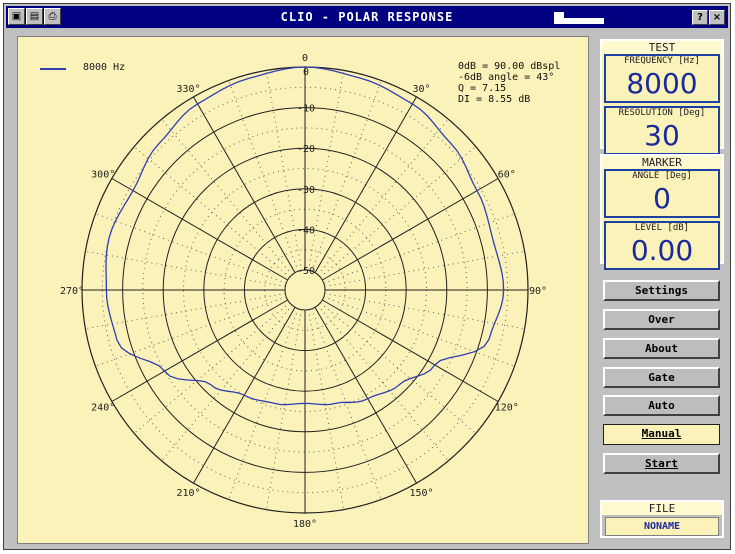 The height and width of the screenshot is (554, 735). What do you see at coordinates (662, 135) in the screenshot?
I see `resolution-value: 30` at bounding box center [662, 135].